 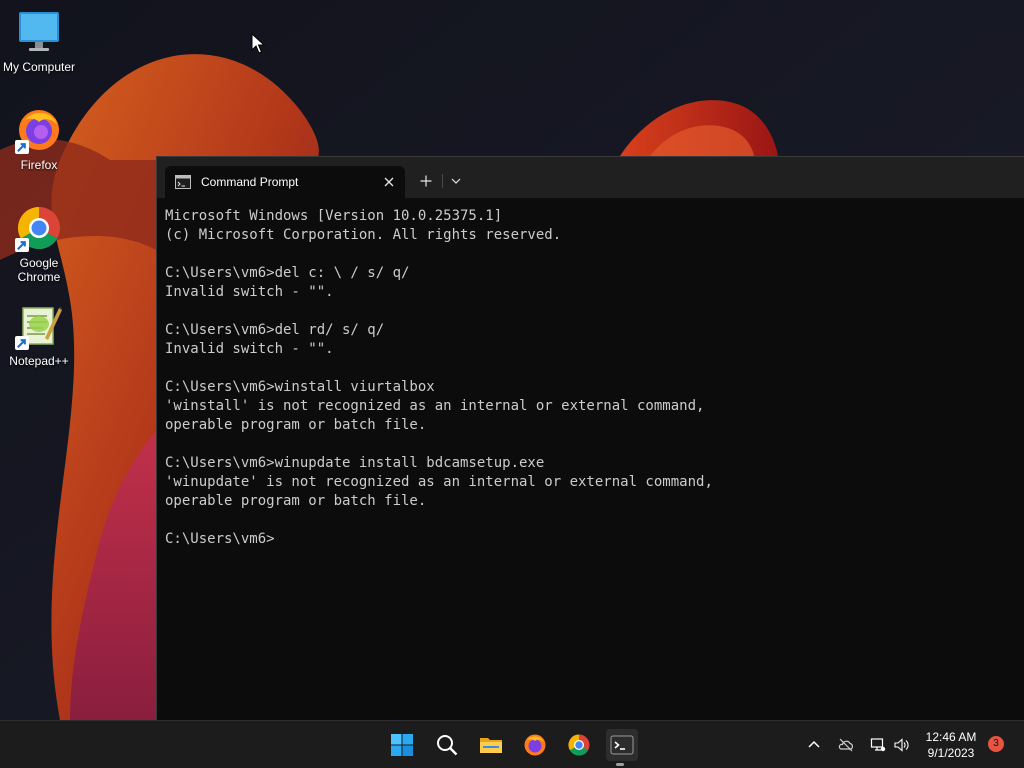 I want to click on firefox-taskbar-button, so click(x=535, y=745).